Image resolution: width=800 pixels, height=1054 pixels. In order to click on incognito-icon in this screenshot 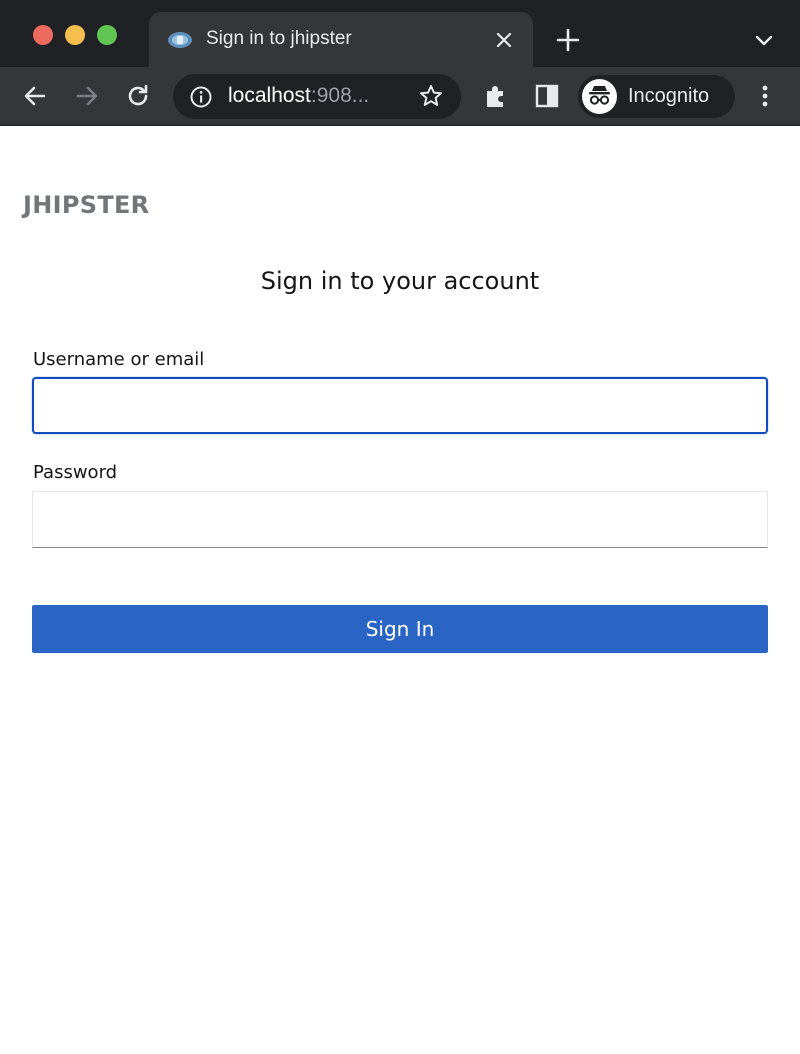, I will do `click(599, 96)`.